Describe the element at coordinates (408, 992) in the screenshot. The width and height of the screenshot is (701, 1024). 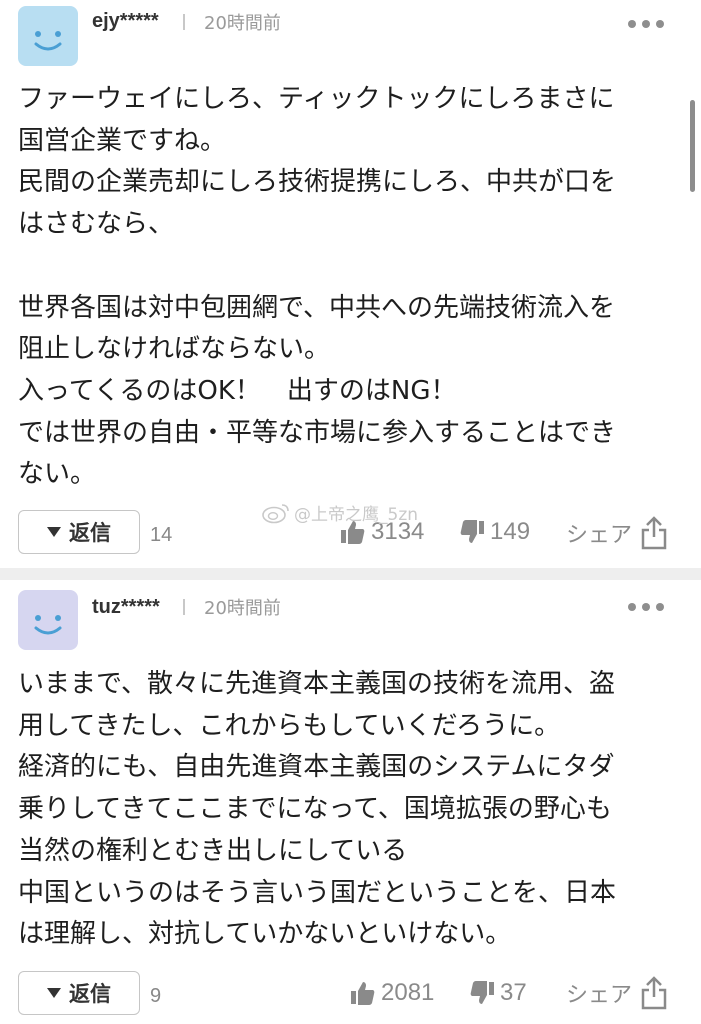
I see `like-count: 2081` at that location.